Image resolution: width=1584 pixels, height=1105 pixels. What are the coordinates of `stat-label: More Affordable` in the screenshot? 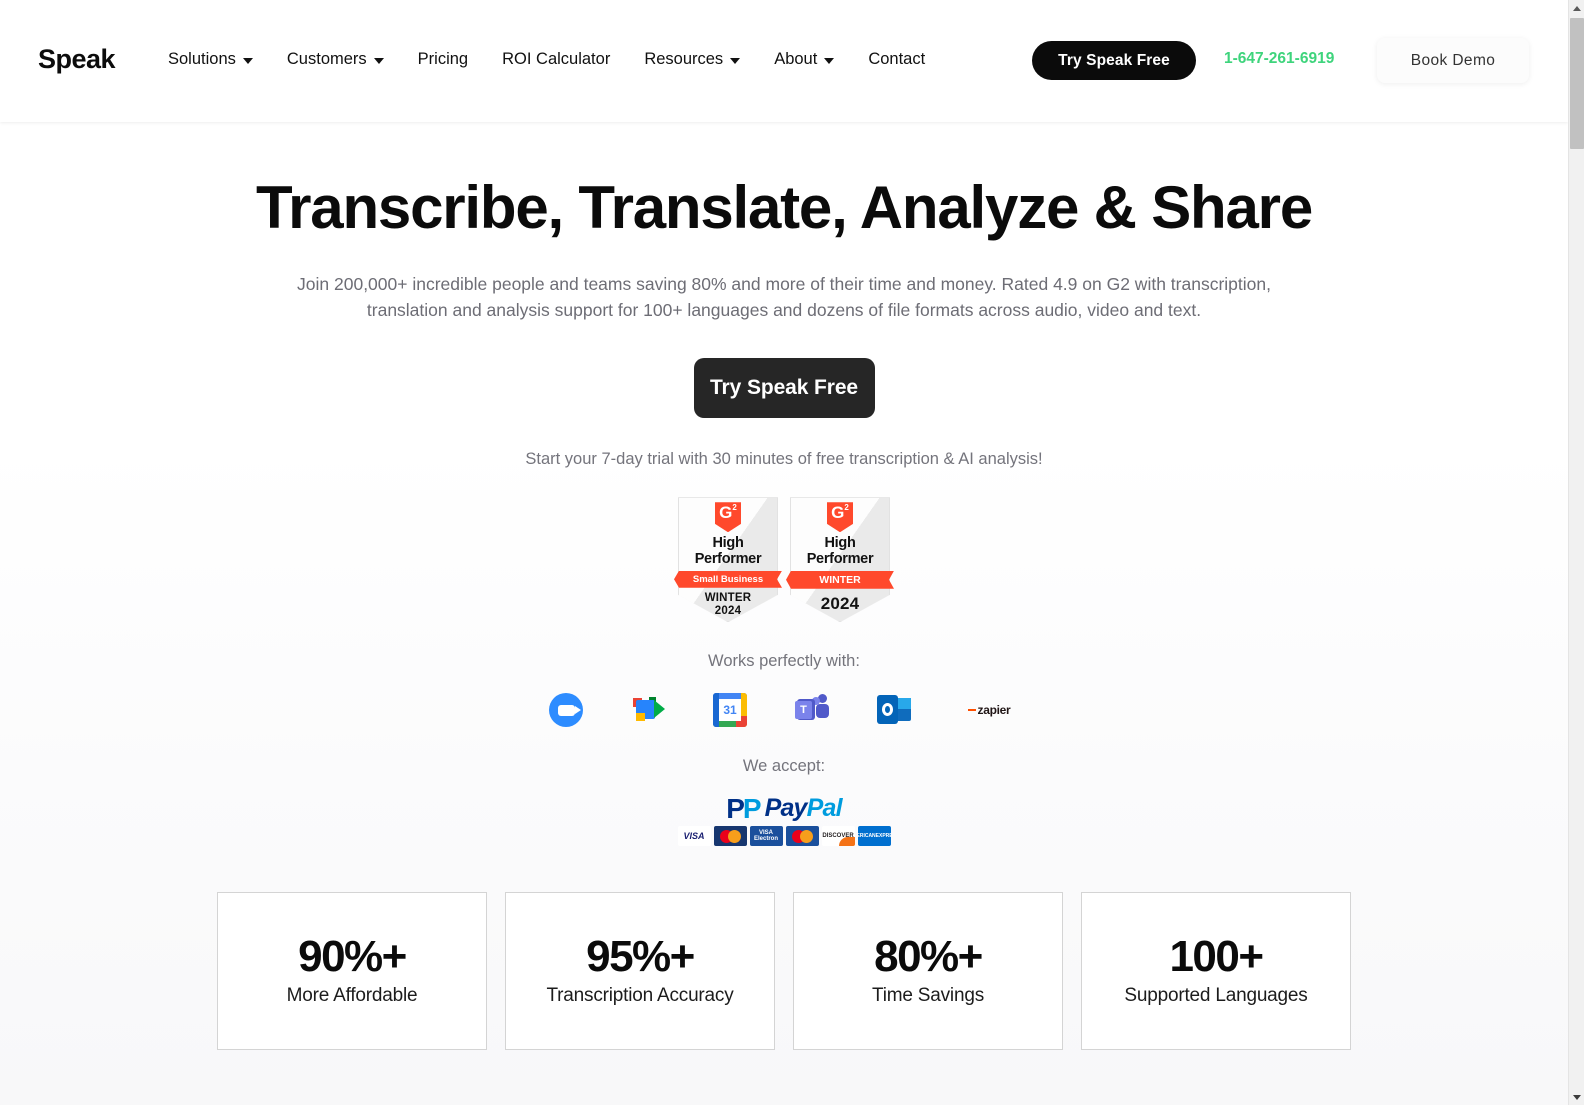 It's located at (352, 996).